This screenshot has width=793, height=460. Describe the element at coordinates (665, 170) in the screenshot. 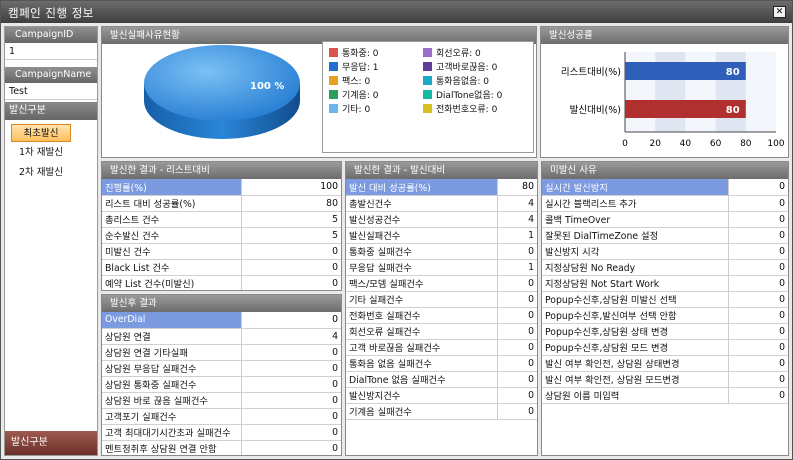

I see `not-sent-title: 미발신 사유` at that location.